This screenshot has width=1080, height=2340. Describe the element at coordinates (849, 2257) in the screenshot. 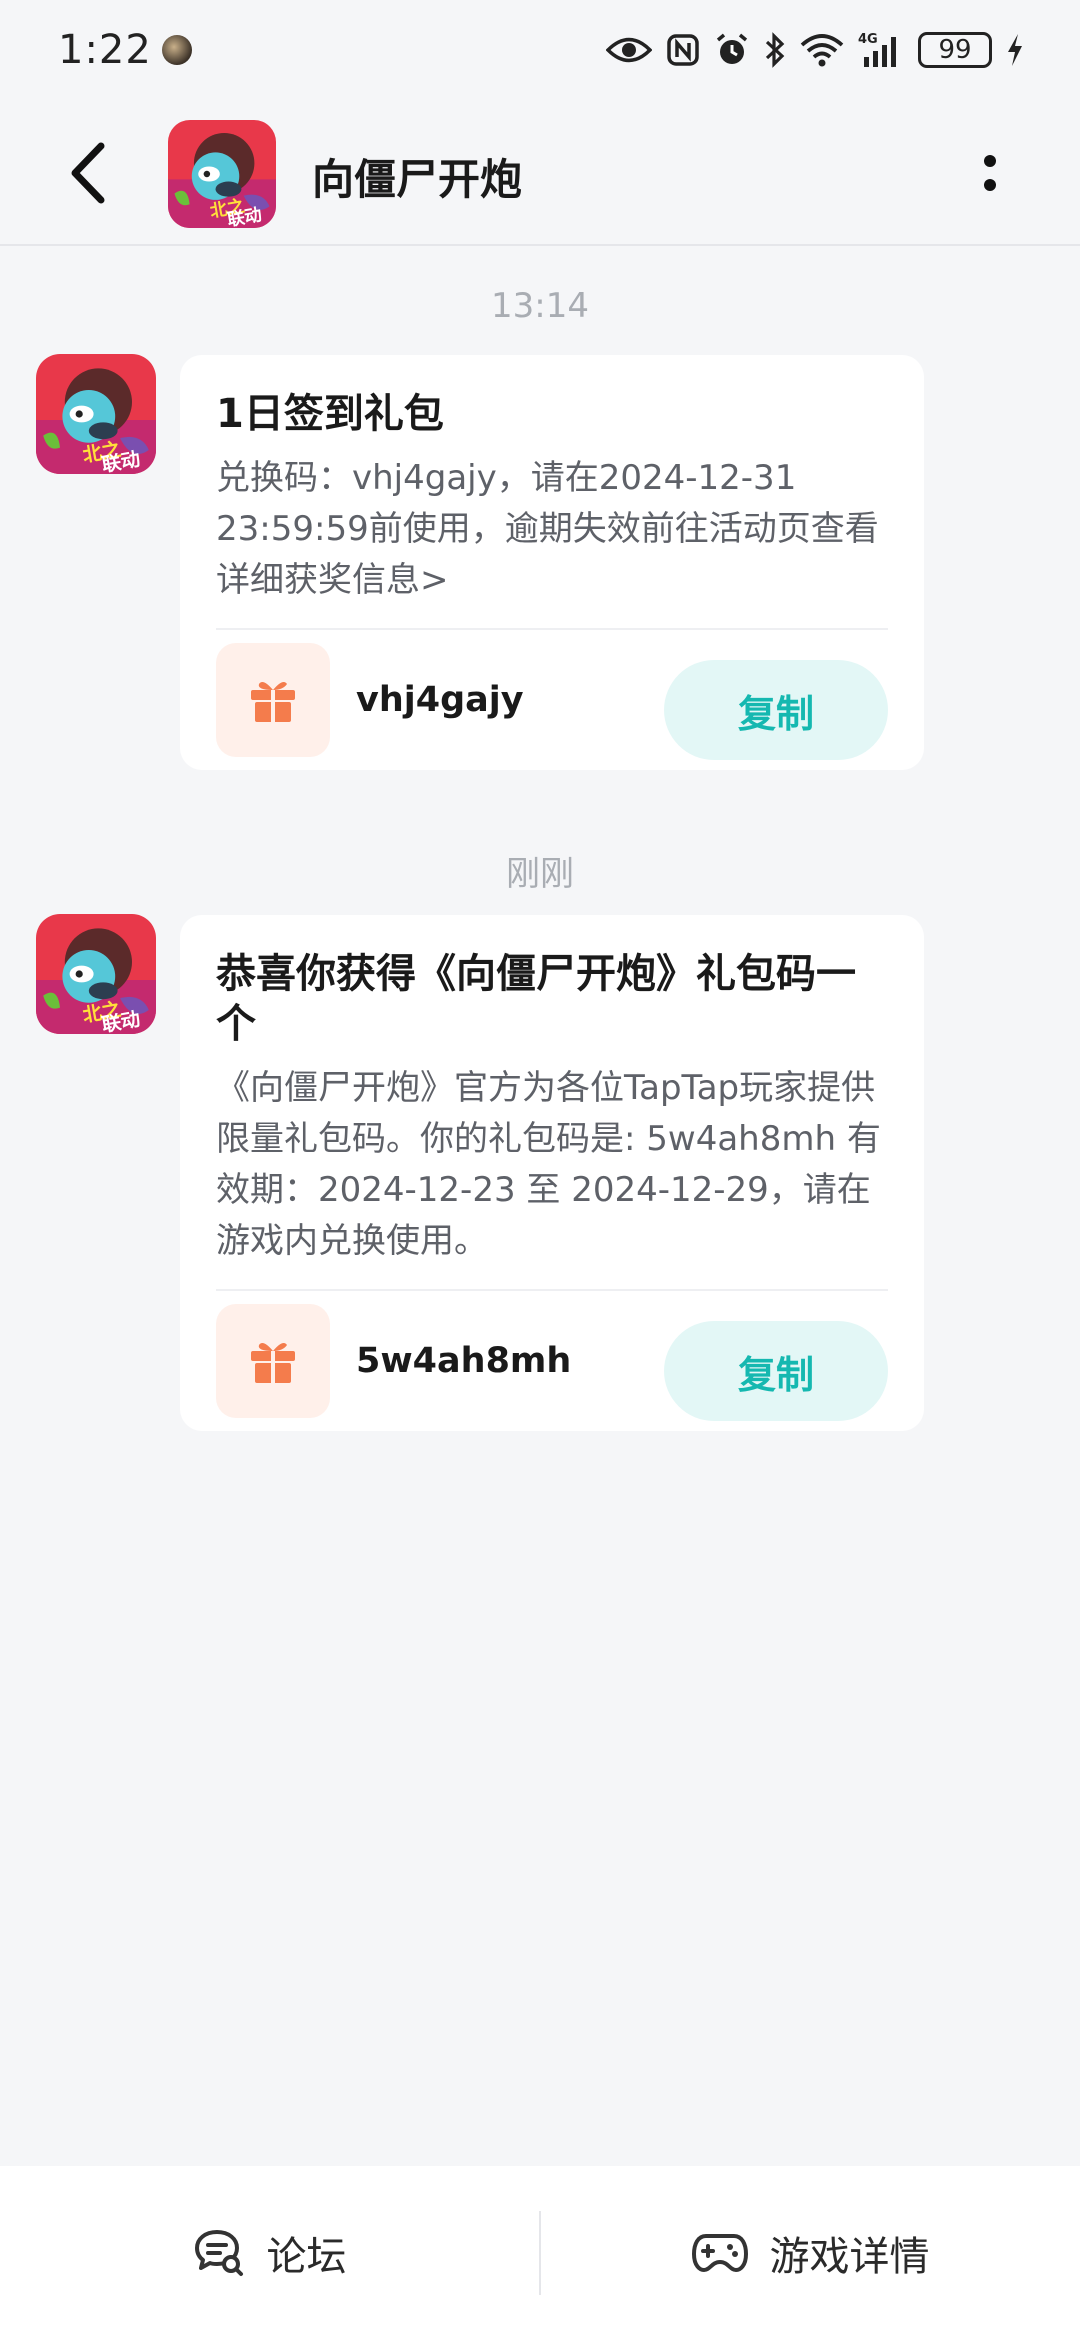

I see `game-details-label: 游戏详情` at that location.